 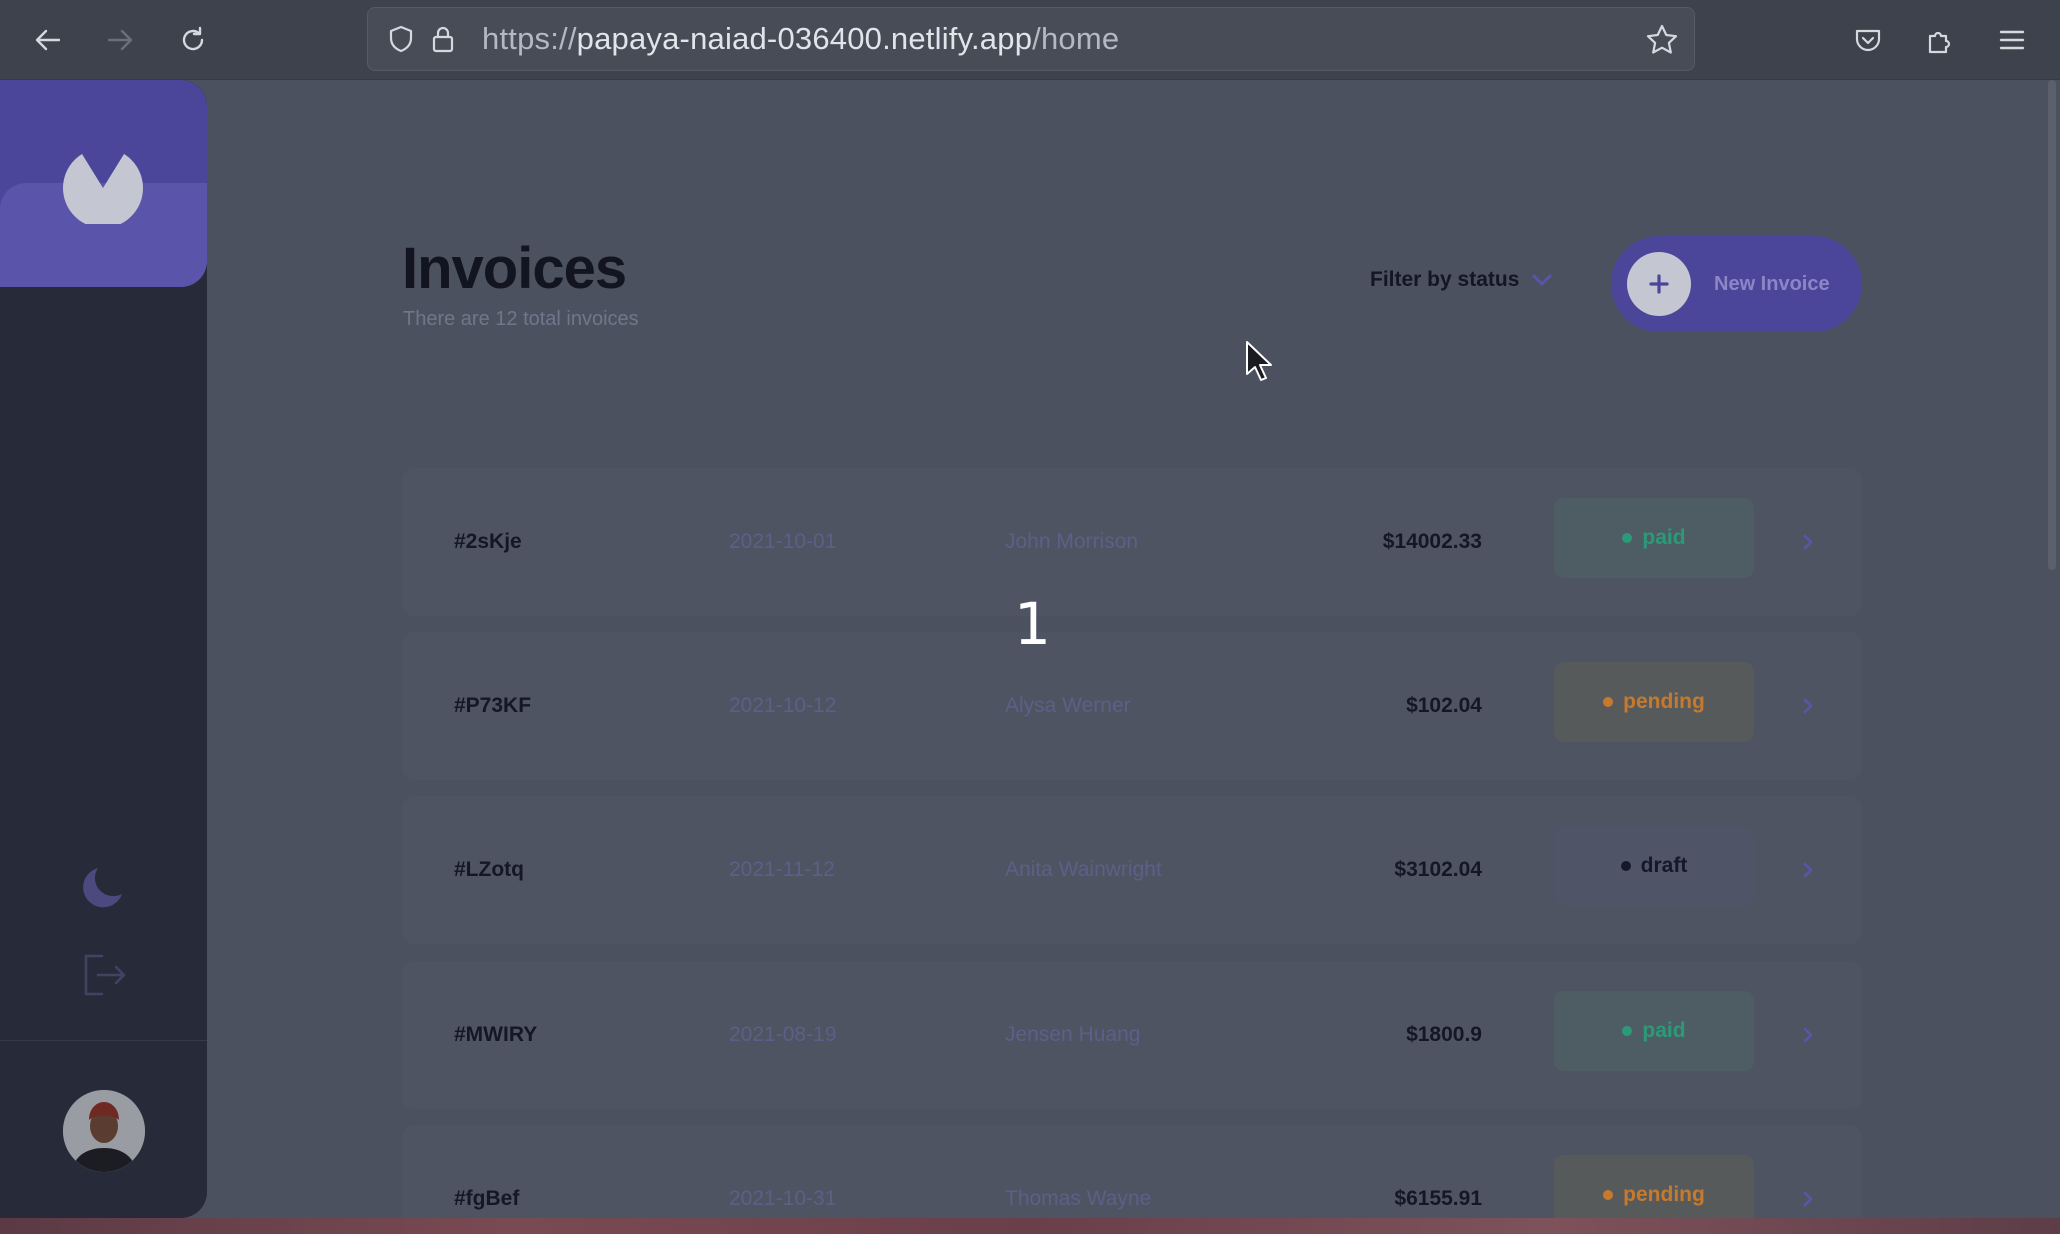 I want to click on app-logo, so click(x=103, y=183).